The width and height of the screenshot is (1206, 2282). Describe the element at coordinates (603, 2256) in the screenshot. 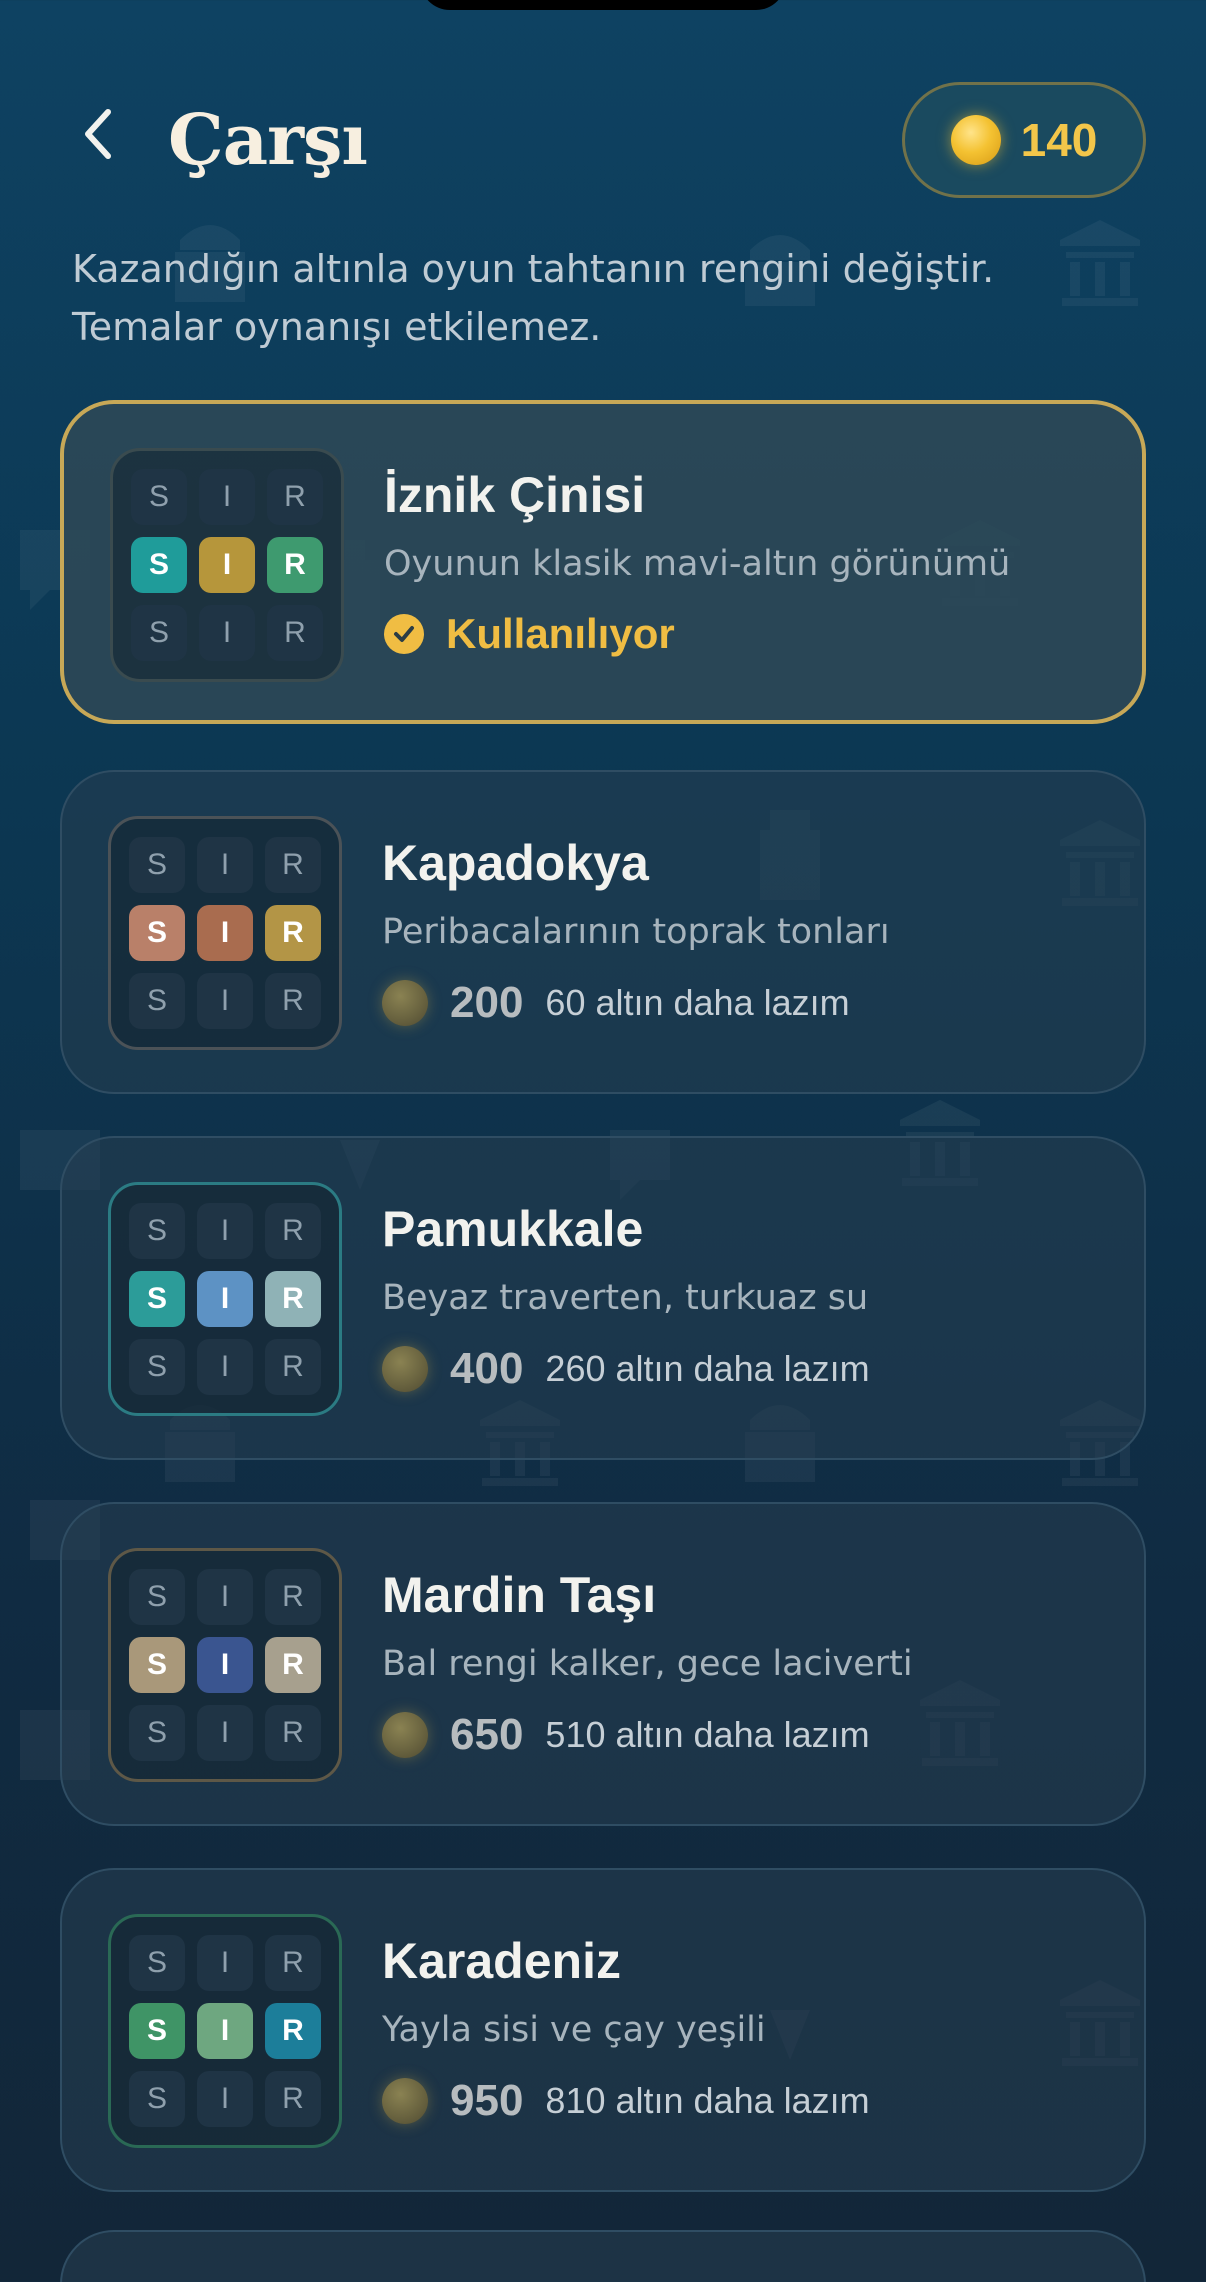

I see `theme-card-partial` at that location.